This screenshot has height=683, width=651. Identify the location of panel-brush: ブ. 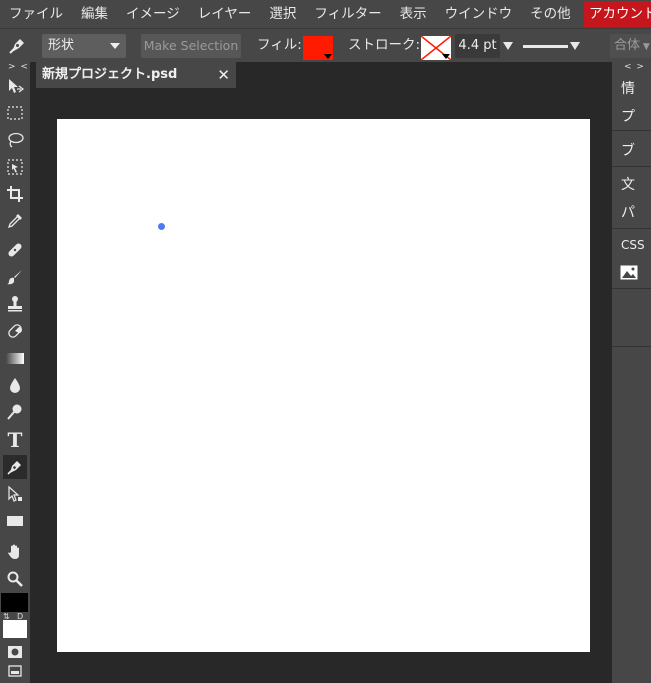
(631, 150).